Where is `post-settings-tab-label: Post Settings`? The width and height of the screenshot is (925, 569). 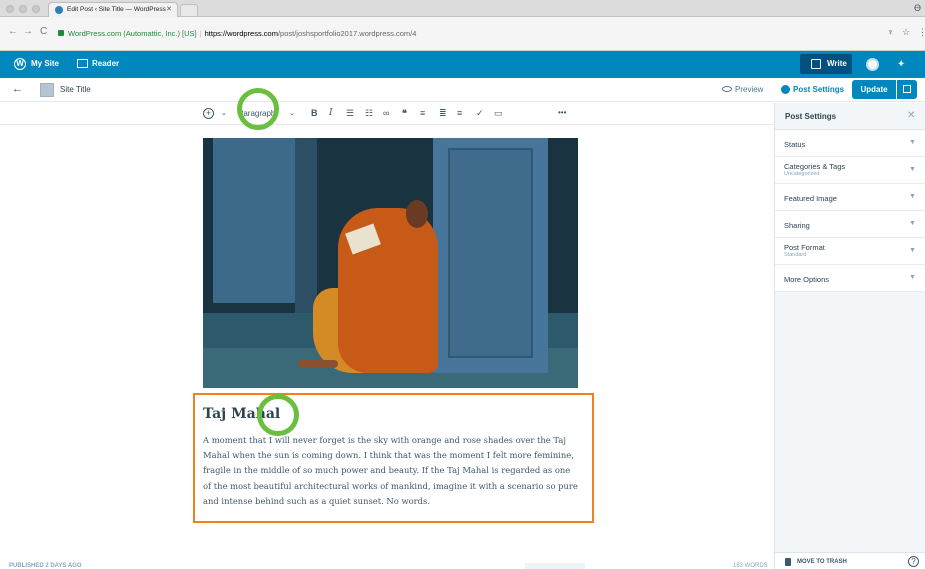
post-settings-tab-label: Post Settings is located at coordinates (819, 89).